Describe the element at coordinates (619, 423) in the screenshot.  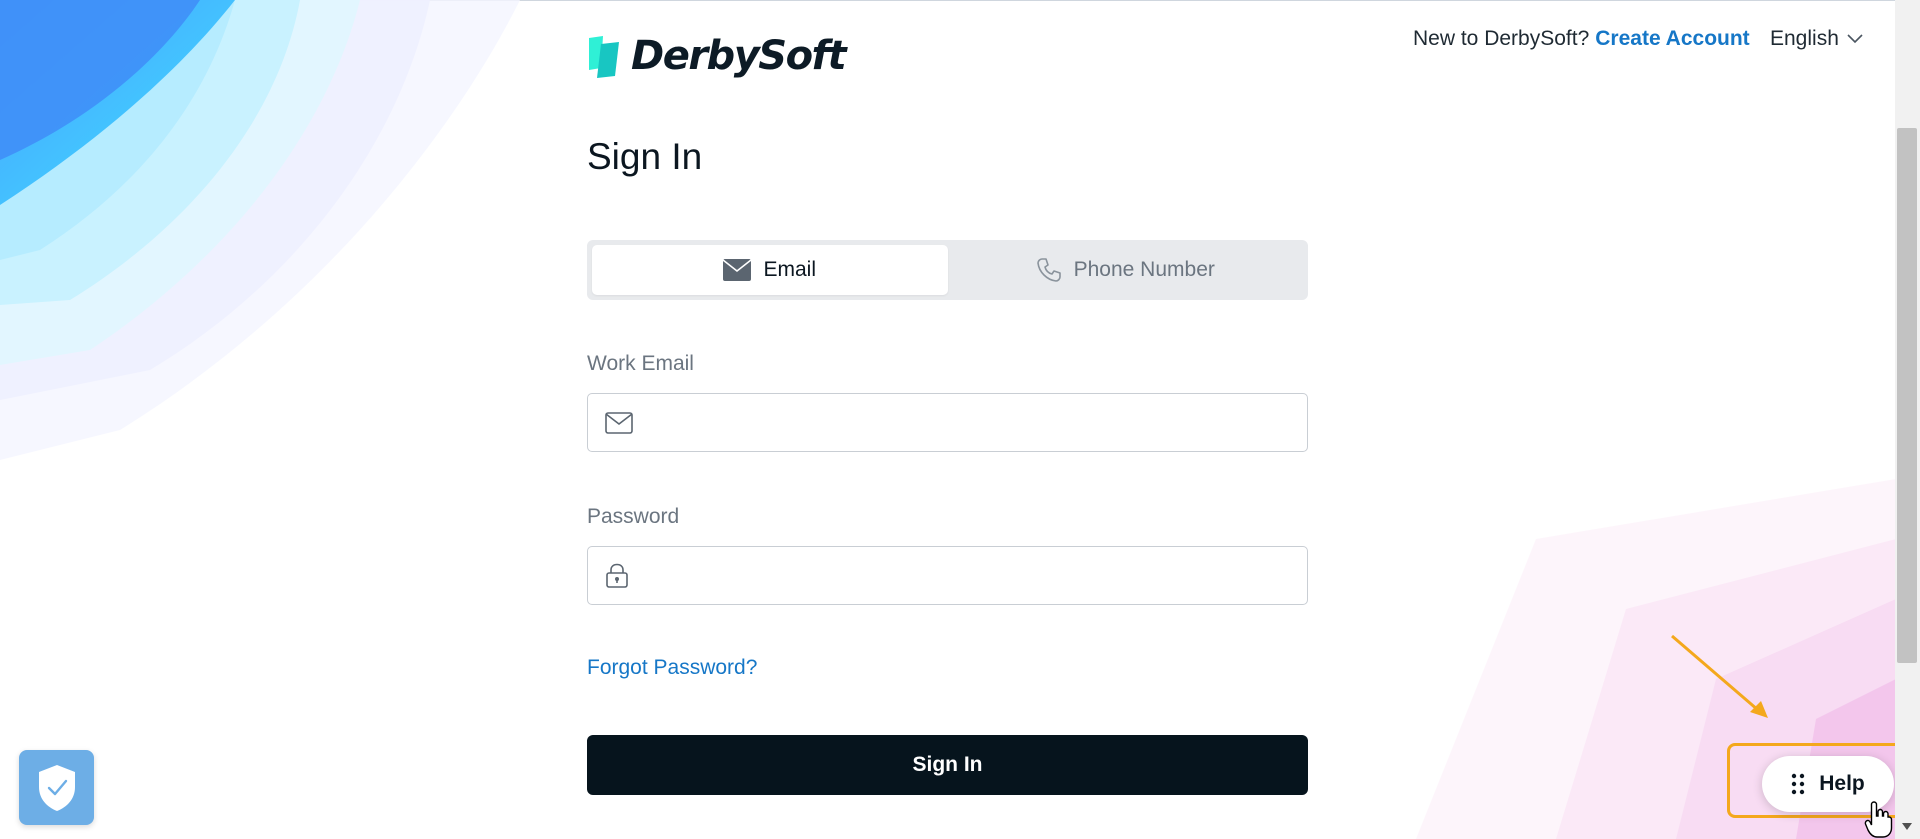
I see `envelope-outline-icon` at that location.